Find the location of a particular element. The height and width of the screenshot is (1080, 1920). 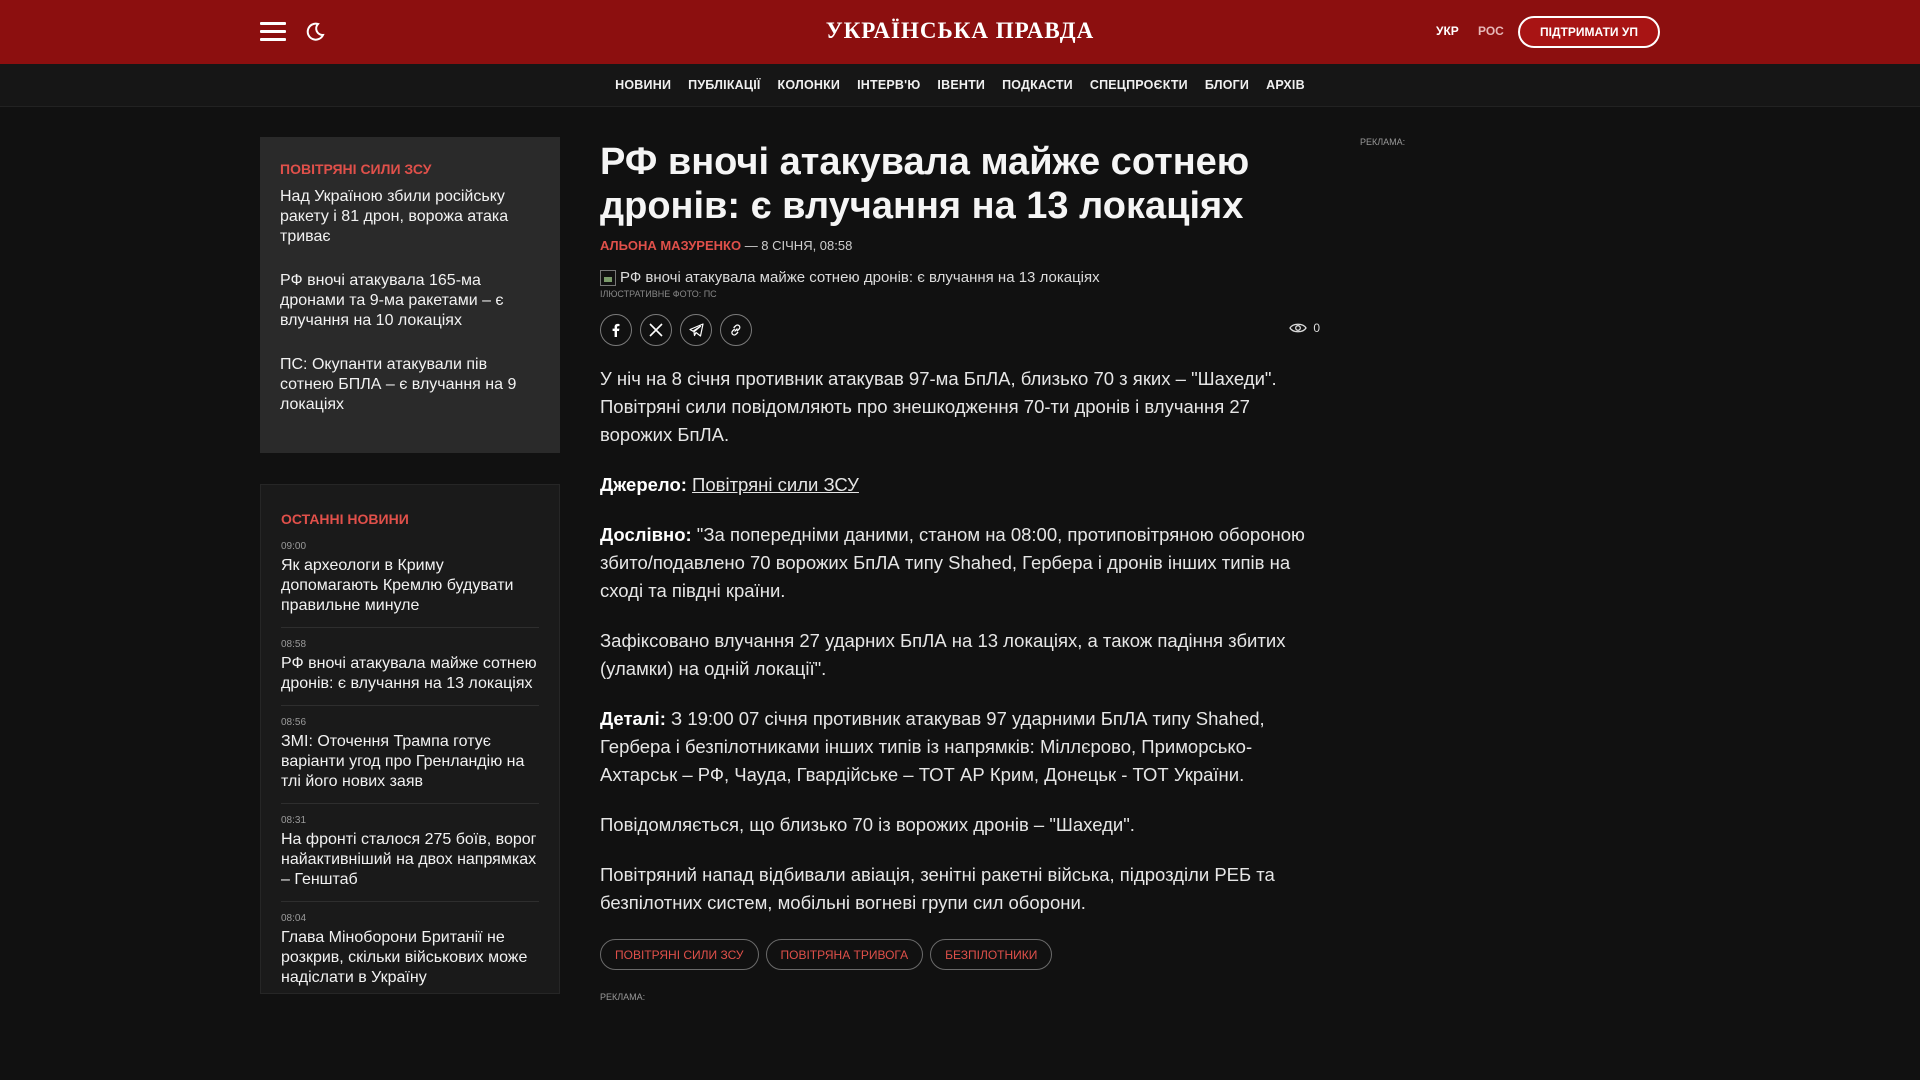

facebook-icon is located at coordinates (616, 330).